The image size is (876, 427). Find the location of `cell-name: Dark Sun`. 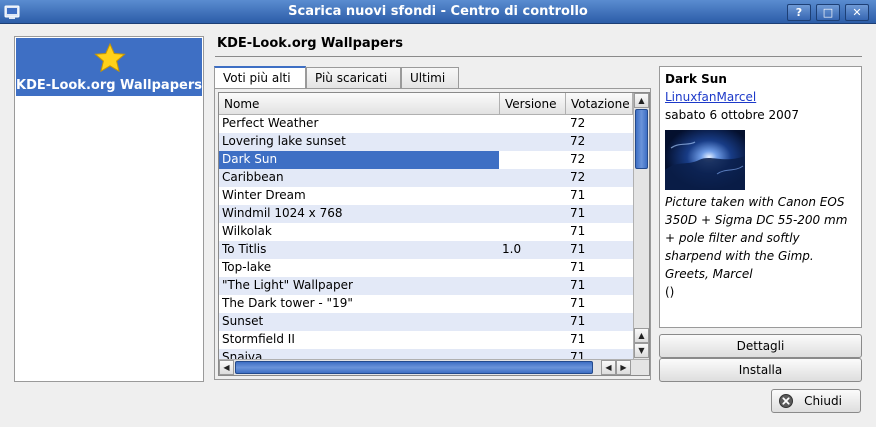

cell-name: Dark Sun is located at coordinates (250, 159).